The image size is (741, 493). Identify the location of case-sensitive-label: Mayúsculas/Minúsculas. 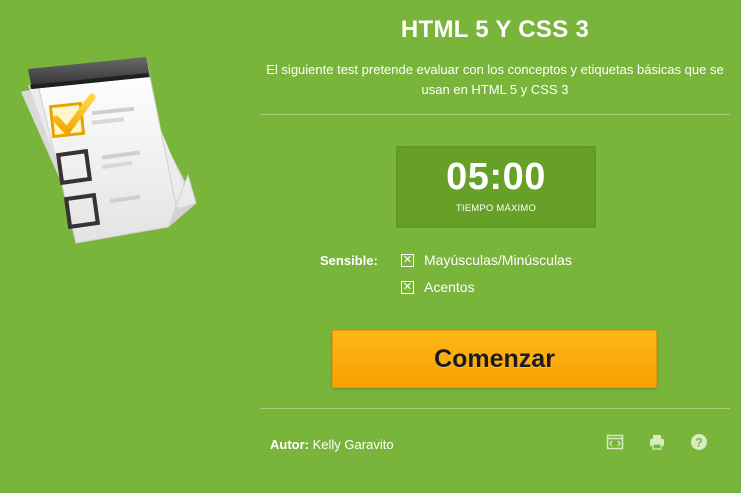
(498, 260).